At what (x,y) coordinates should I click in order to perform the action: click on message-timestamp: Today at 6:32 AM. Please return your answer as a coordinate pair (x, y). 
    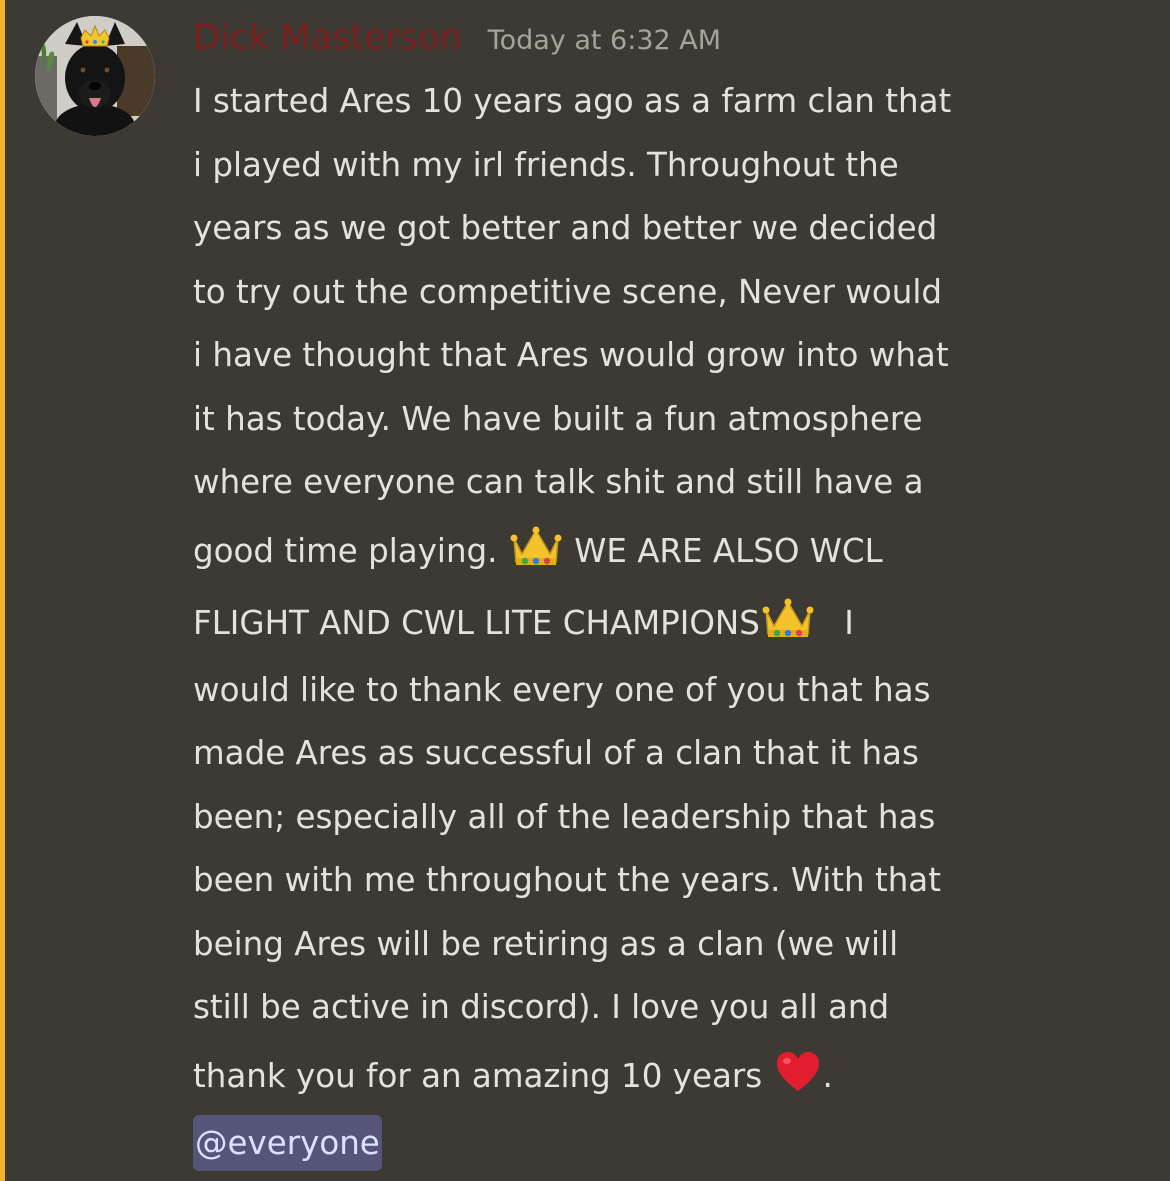
    Looking at the image, I should click on (604, 41).